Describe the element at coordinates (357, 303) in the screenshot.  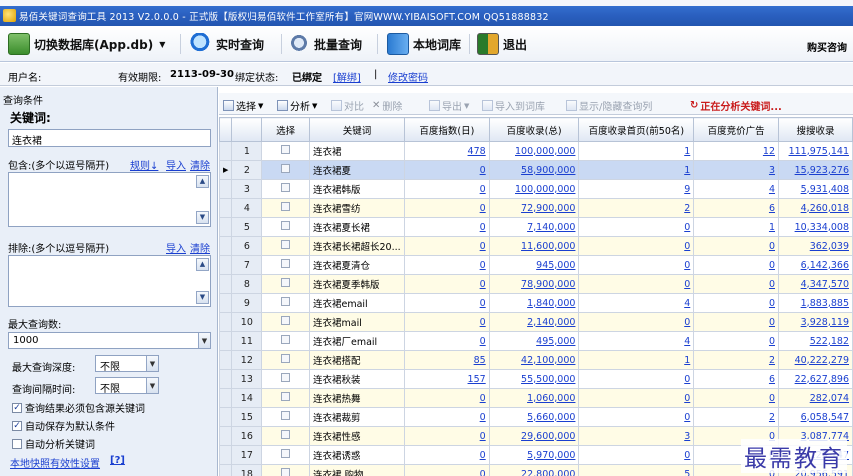
I see `row-keyword: 连衣裙email` at that location.